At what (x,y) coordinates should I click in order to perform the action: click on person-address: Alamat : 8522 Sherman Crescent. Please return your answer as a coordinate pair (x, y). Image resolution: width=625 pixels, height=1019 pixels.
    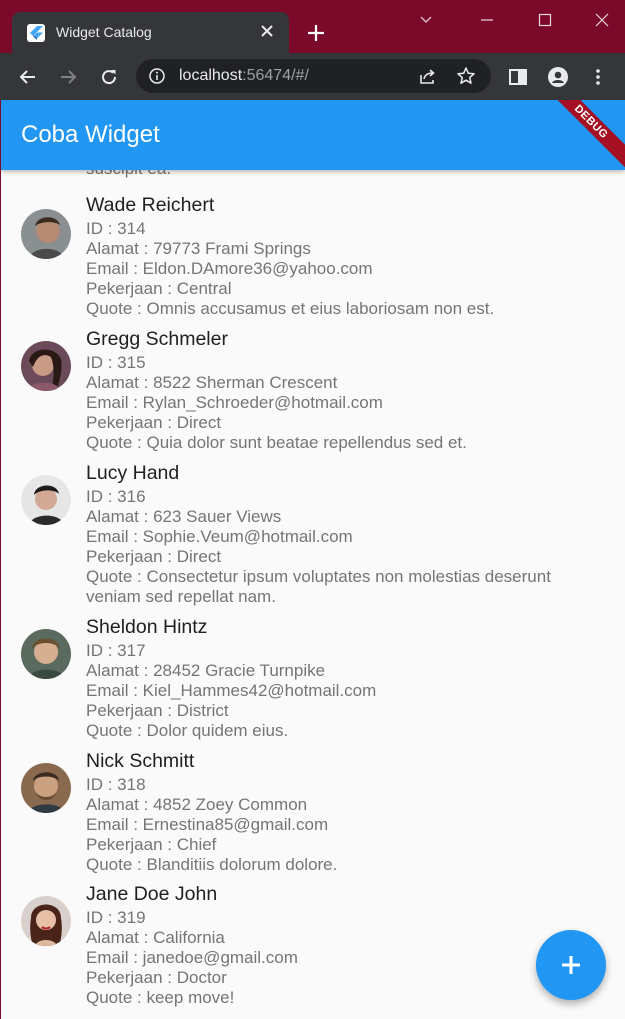
    Looking at the image, I should click on (212, 382).